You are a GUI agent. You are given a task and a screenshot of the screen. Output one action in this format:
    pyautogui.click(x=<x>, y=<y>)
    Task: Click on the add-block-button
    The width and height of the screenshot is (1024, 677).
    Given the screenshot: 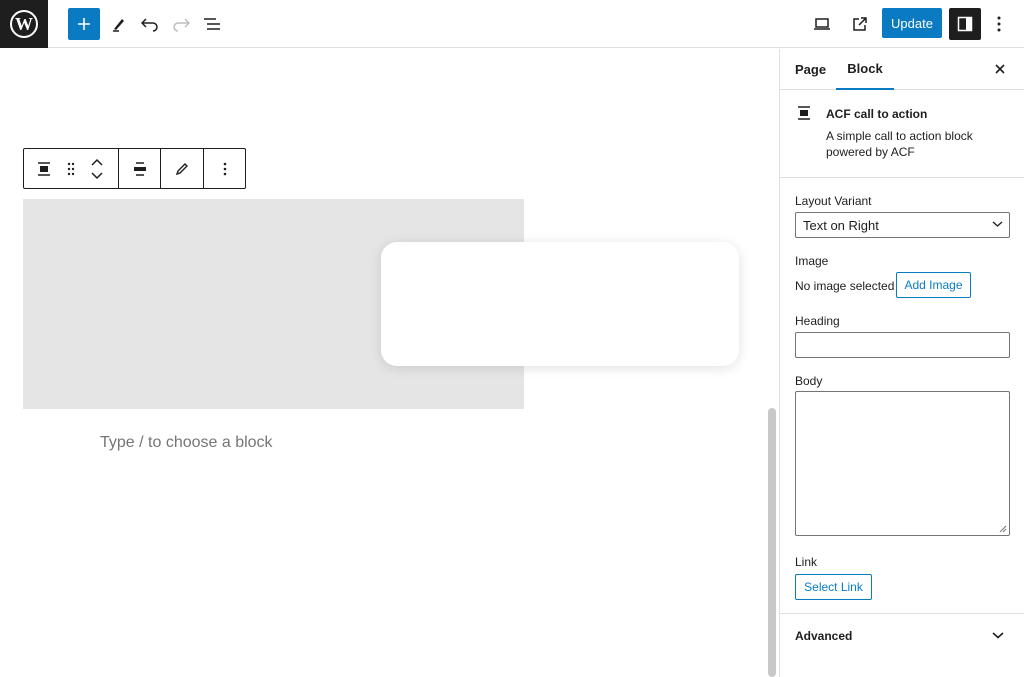 What is the action you would take?
    pyautogui.click(x=84, y=24)
    